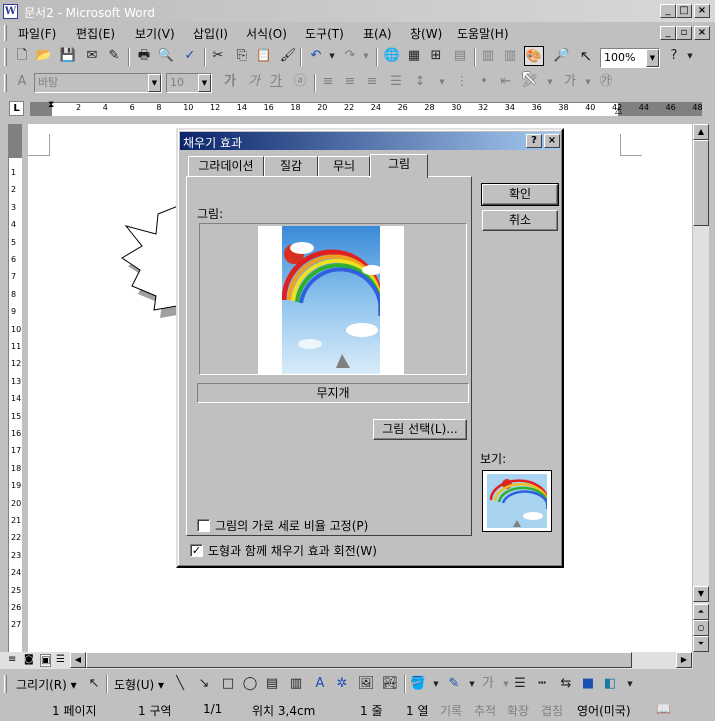  What do you see at coordinates (139, 684) in the screenshot?
I see `autoshapes-menu: 도형(U) ▾` at bounding box center [139, 684].